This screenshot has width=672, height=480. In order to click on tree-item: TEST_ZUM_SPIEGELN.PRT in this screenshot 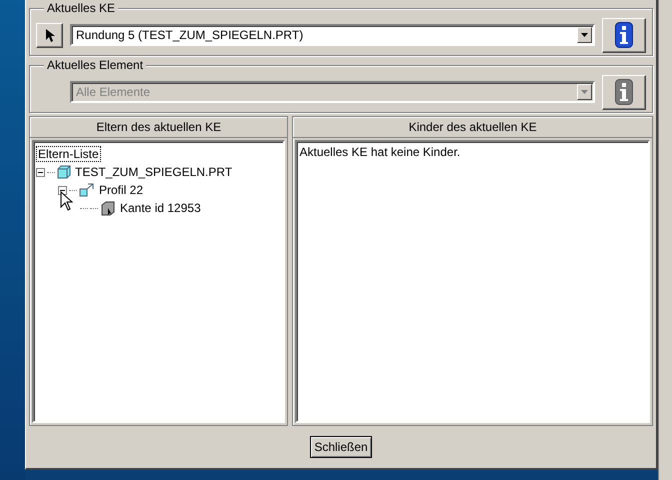, I will do `click(153, 172)`.